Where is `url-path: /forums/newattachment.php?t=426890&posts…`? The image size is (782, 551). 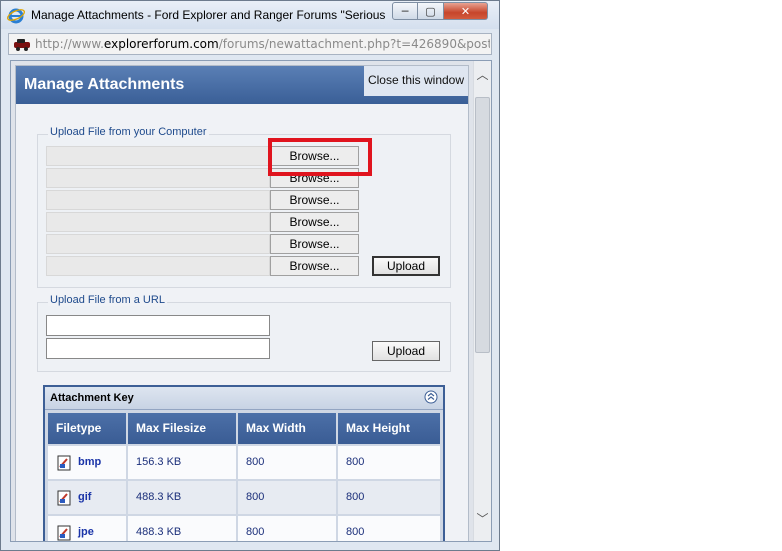 url-path: /forums/newattachment.php?t=426890&posts… is located at coordinates (354, 44).